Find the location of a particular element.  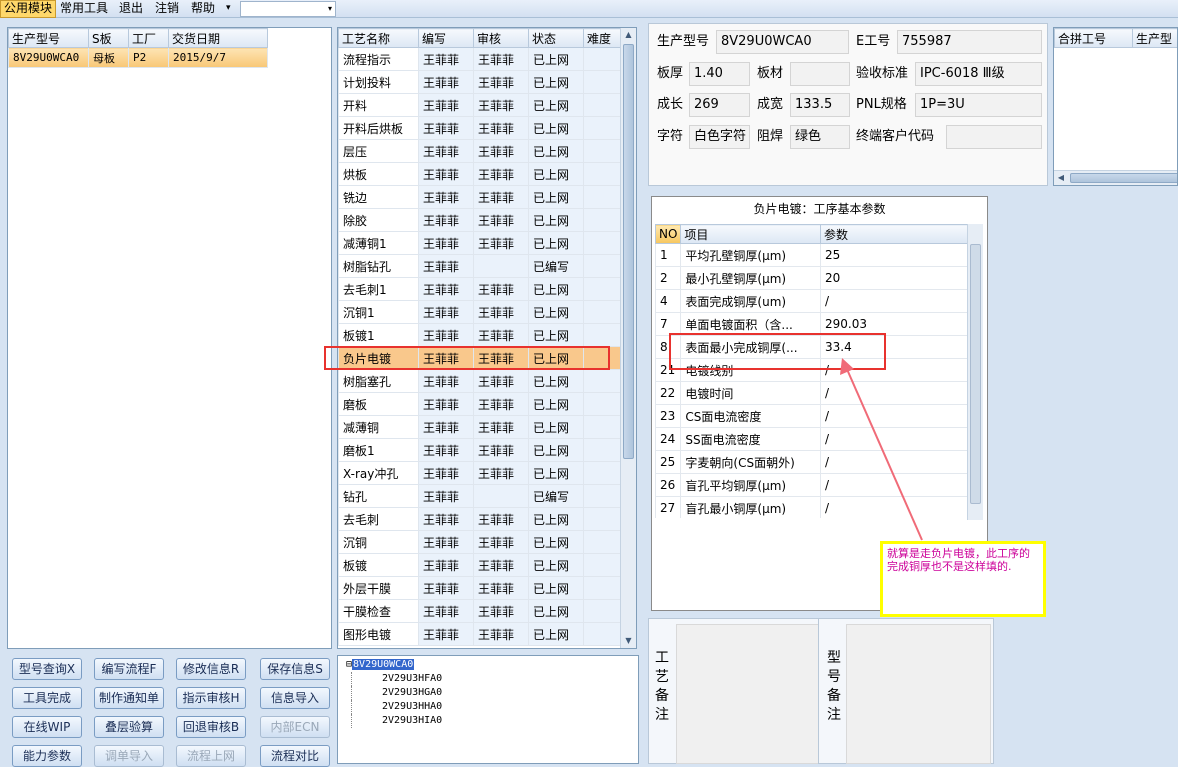

table-row: 图形电镀王菲菲王菲菲已上网 is located at coordinates (480, 634).